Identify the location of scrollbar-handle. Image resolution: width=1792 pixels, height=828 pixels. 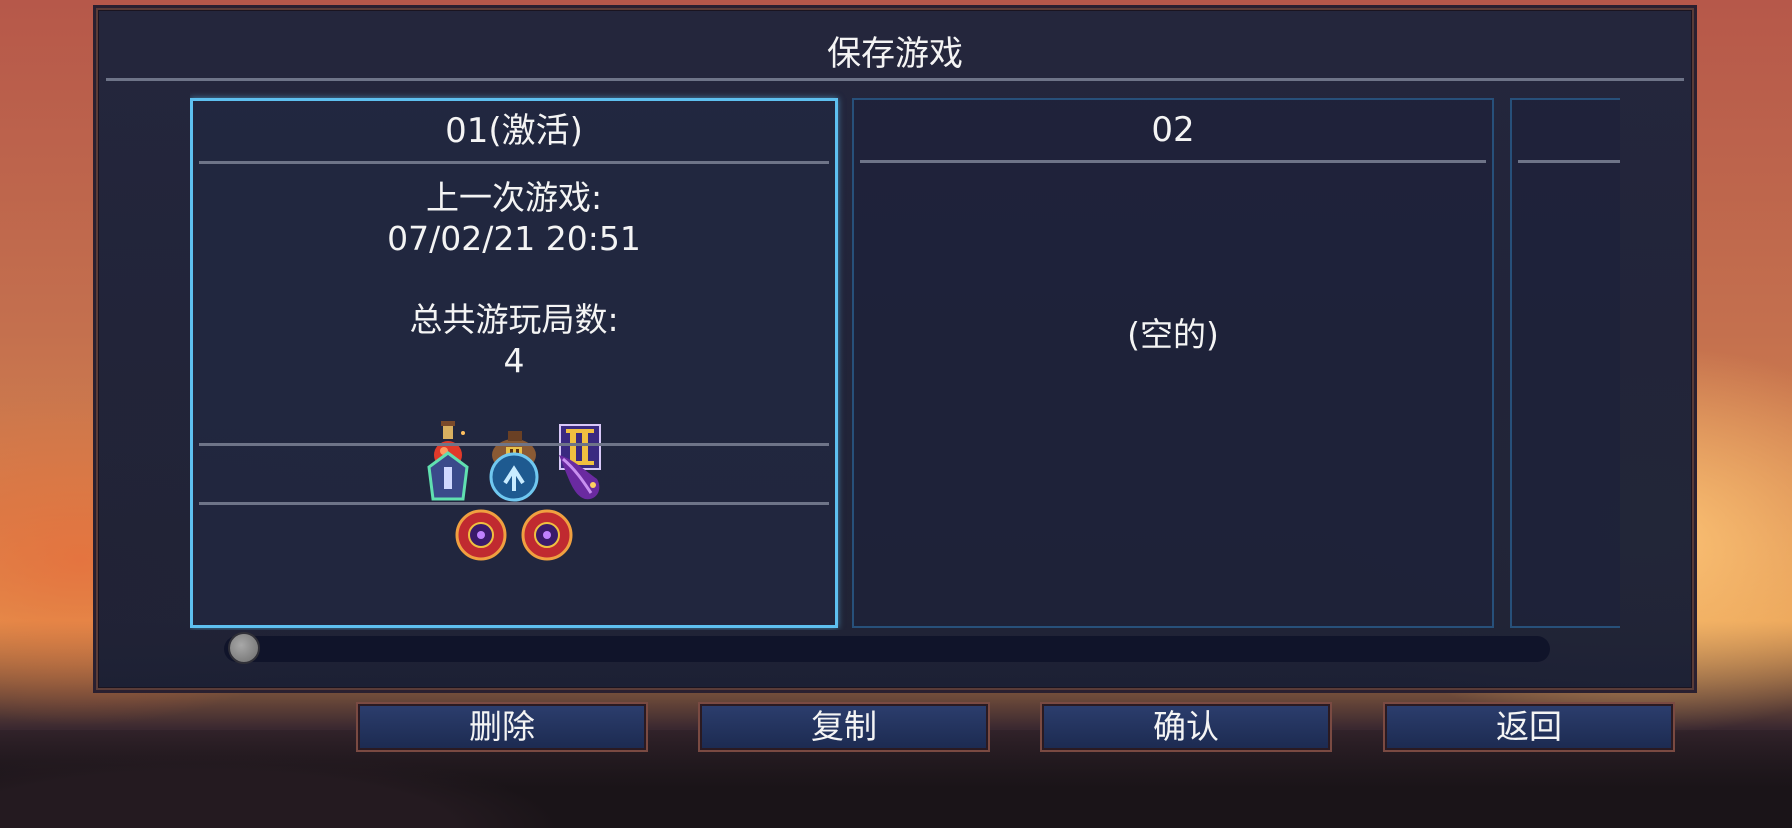
(244, 648).